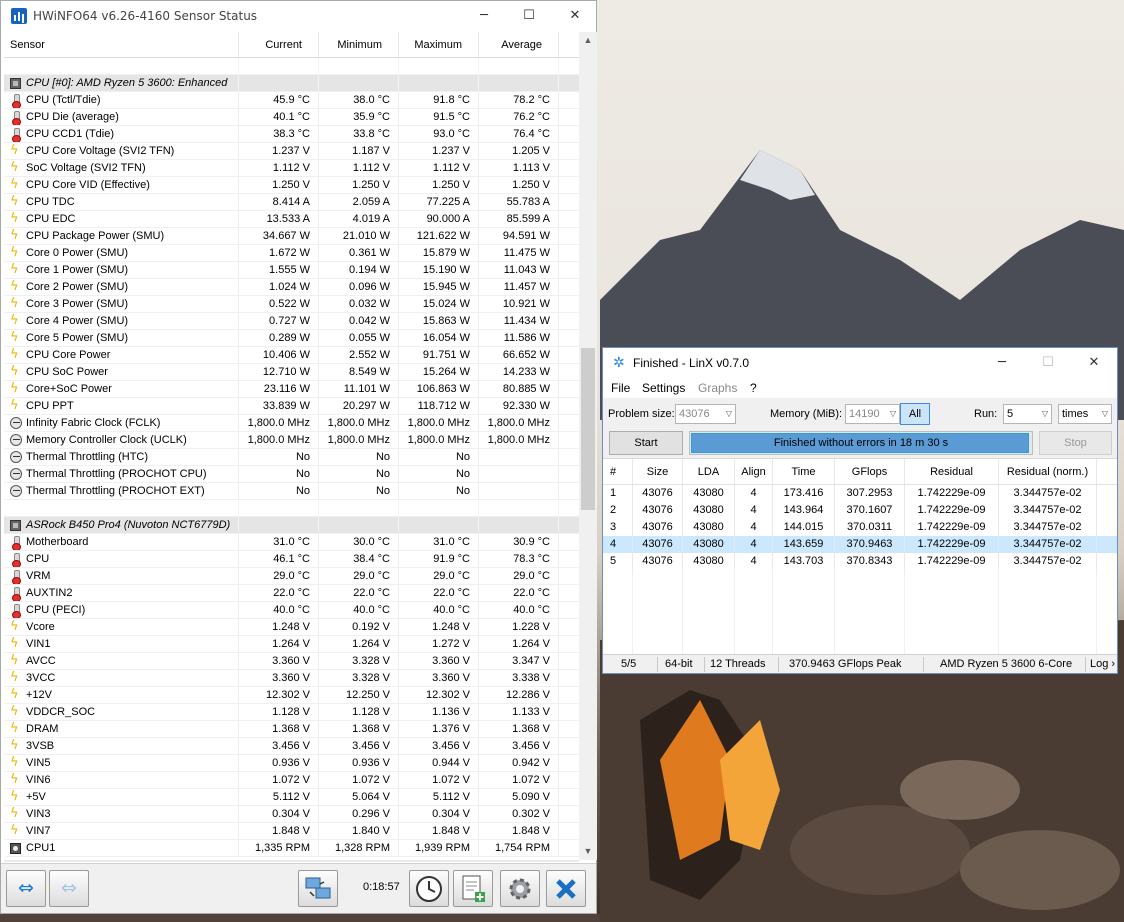 The width and height of the screenshot is (1124, 922). I want to click on empty-row, so click(860, 595).